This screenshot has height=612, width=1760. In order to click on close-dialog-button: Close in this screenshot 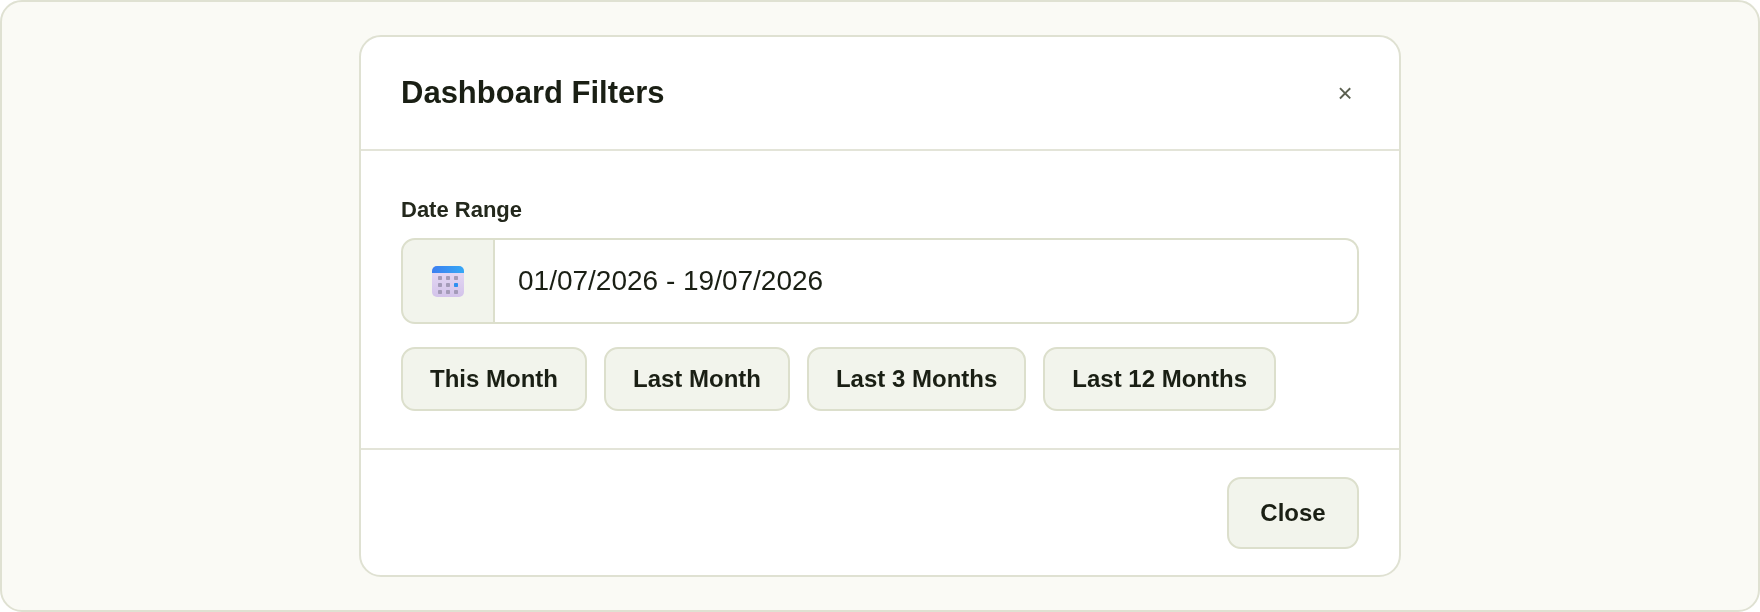, I will do `click(1293, 512)`.